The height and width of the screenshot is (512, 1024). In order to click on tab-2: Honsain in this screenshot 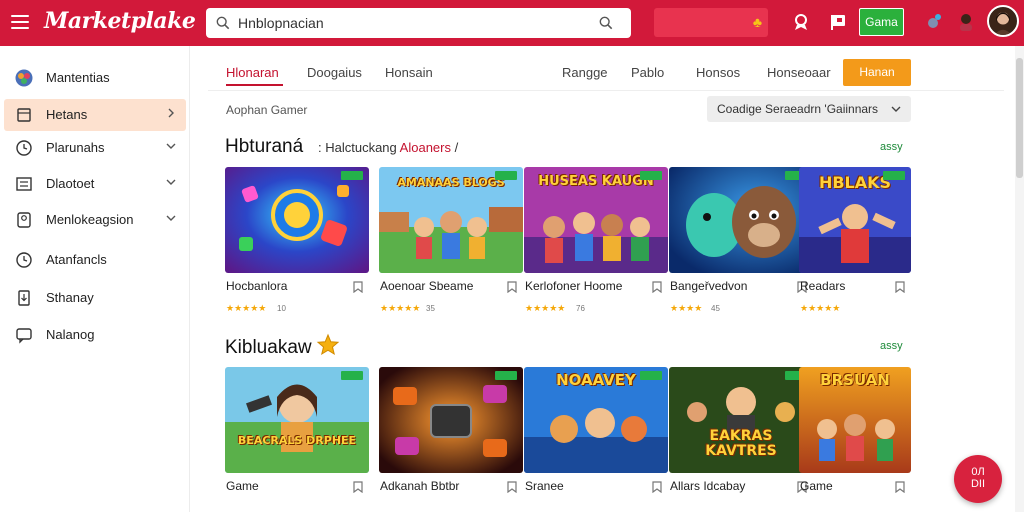, I will do `click(409, 72)`.